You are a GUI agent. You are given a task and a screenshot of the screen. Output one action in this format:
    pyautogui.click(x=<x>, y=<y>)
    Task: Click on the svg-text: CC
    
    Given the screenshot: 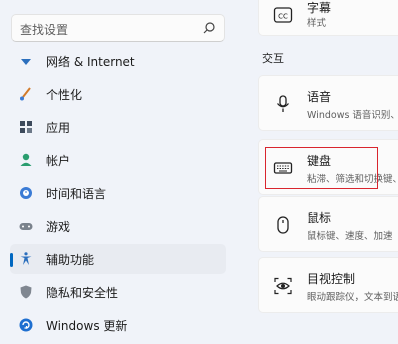 What is the action you would take?
    pyautogui.click(x=283, y=17)
    